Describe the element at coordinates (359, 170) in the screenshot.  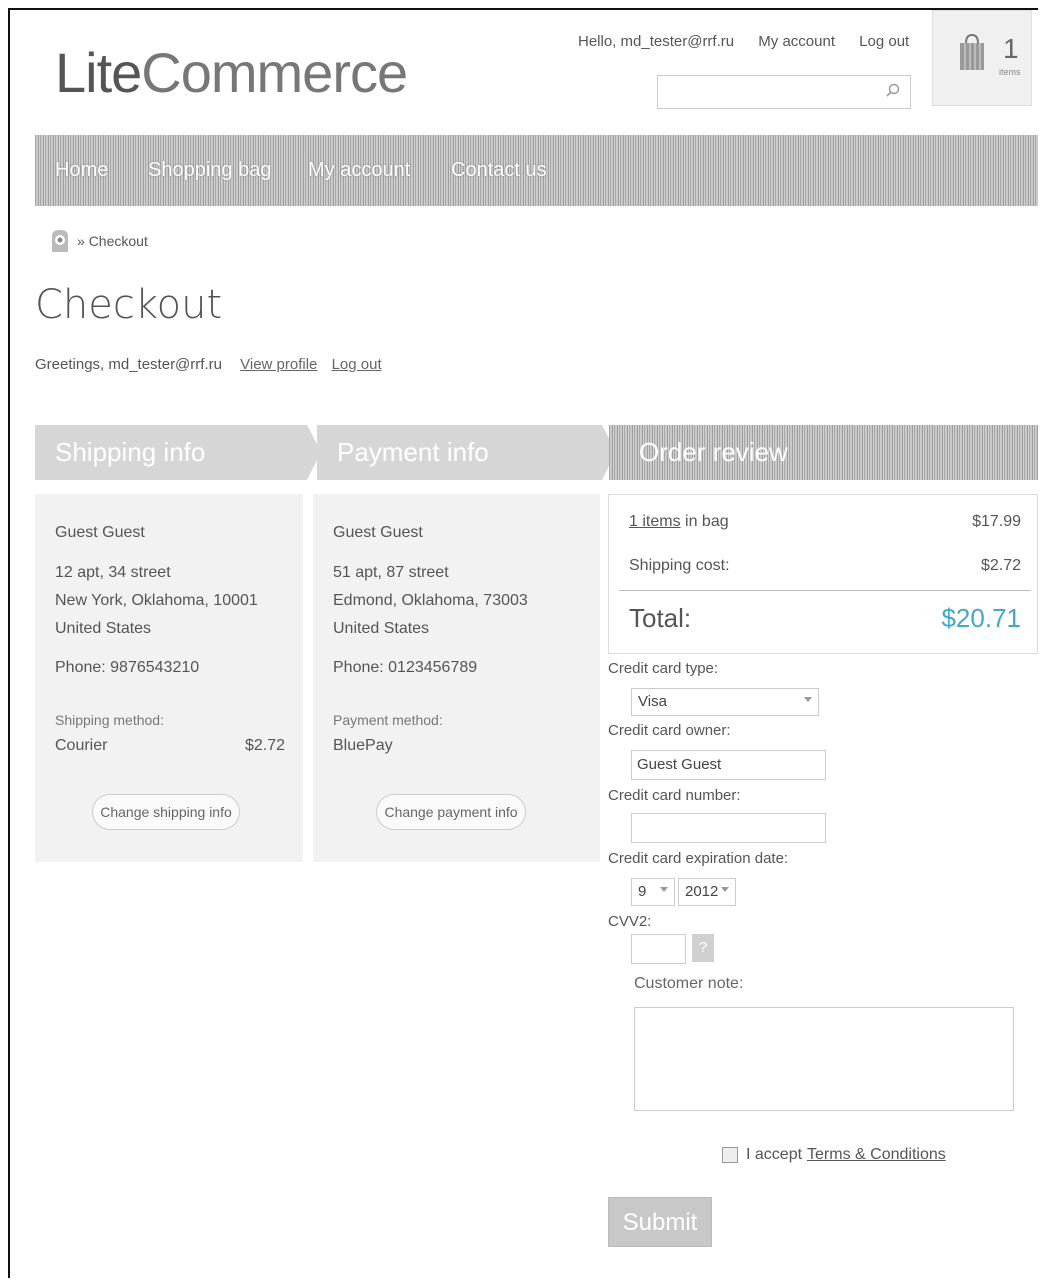
I see `nav-my-account: My account` at that location.